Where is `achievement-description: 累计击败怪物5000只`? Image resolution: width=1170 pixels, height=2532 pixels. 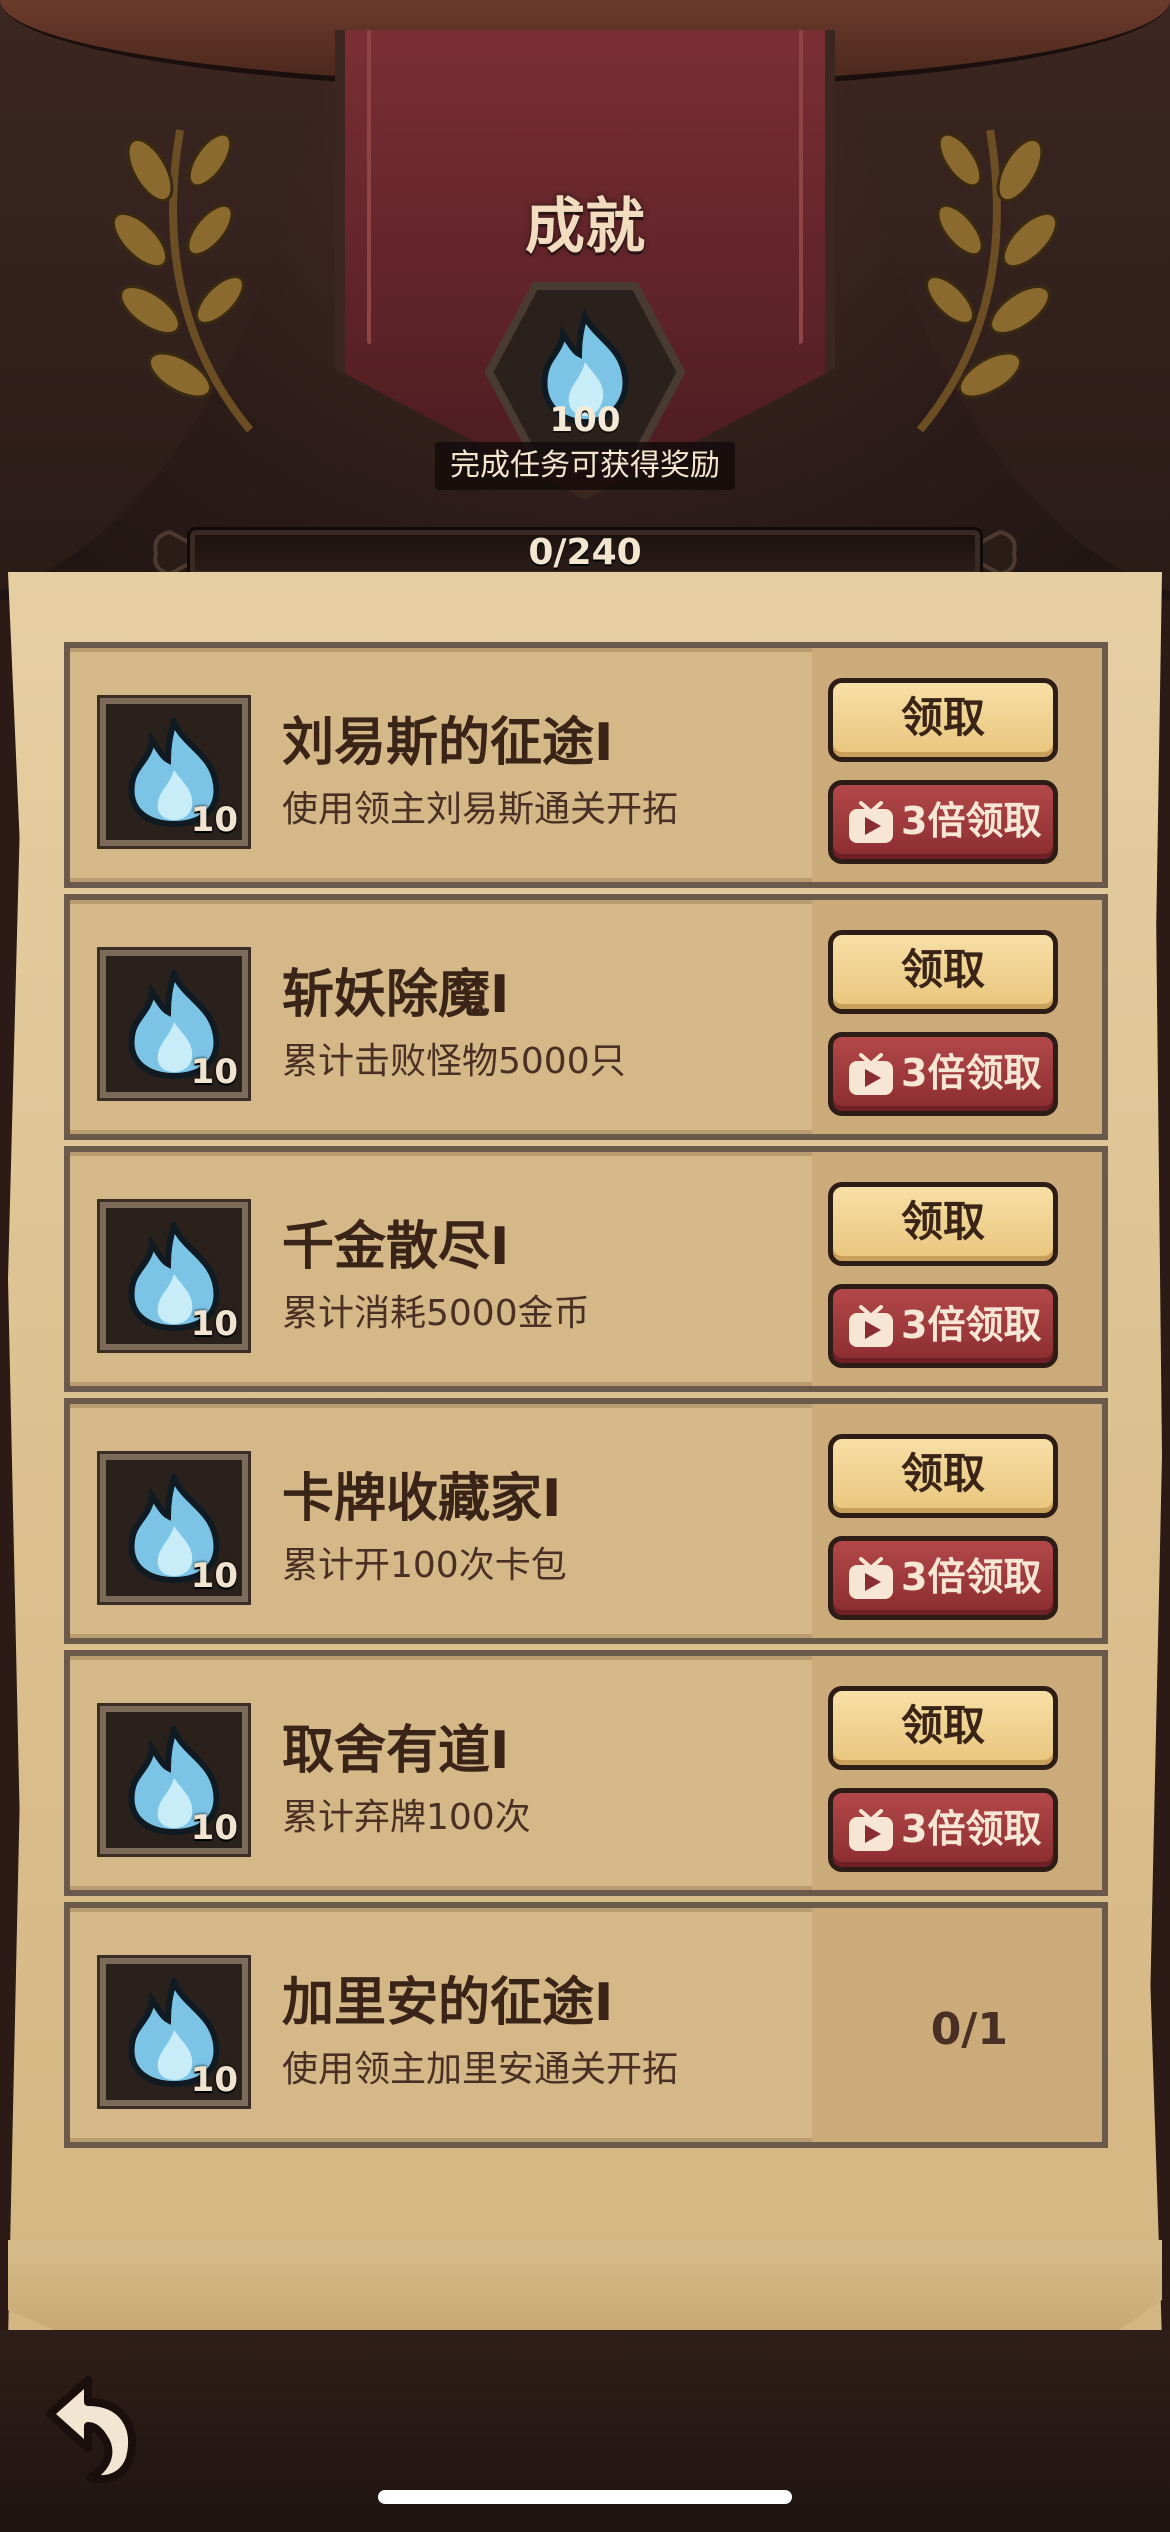 achievement-description: 累计击败怪物5000只 is located at coordinates (454, 1061).